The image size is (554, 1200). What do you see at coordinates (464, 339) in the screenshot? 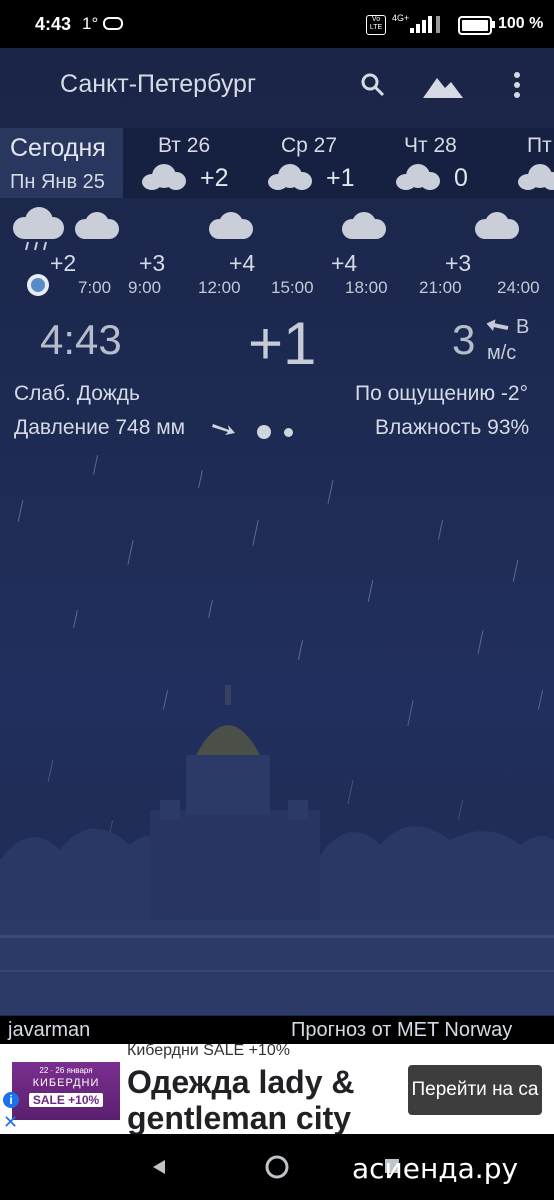
I see `wind-speed: 3` at bounding box center [464, 339].